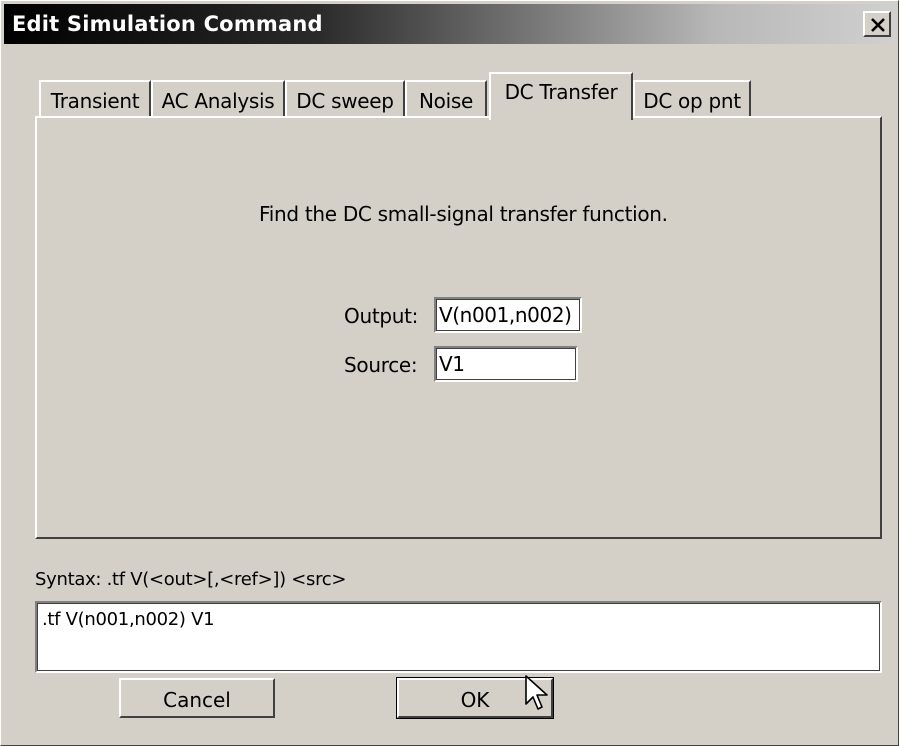 This screenshot has height=746, width=899. I want to click on cancel-button: Cancel, so click(197, 698).